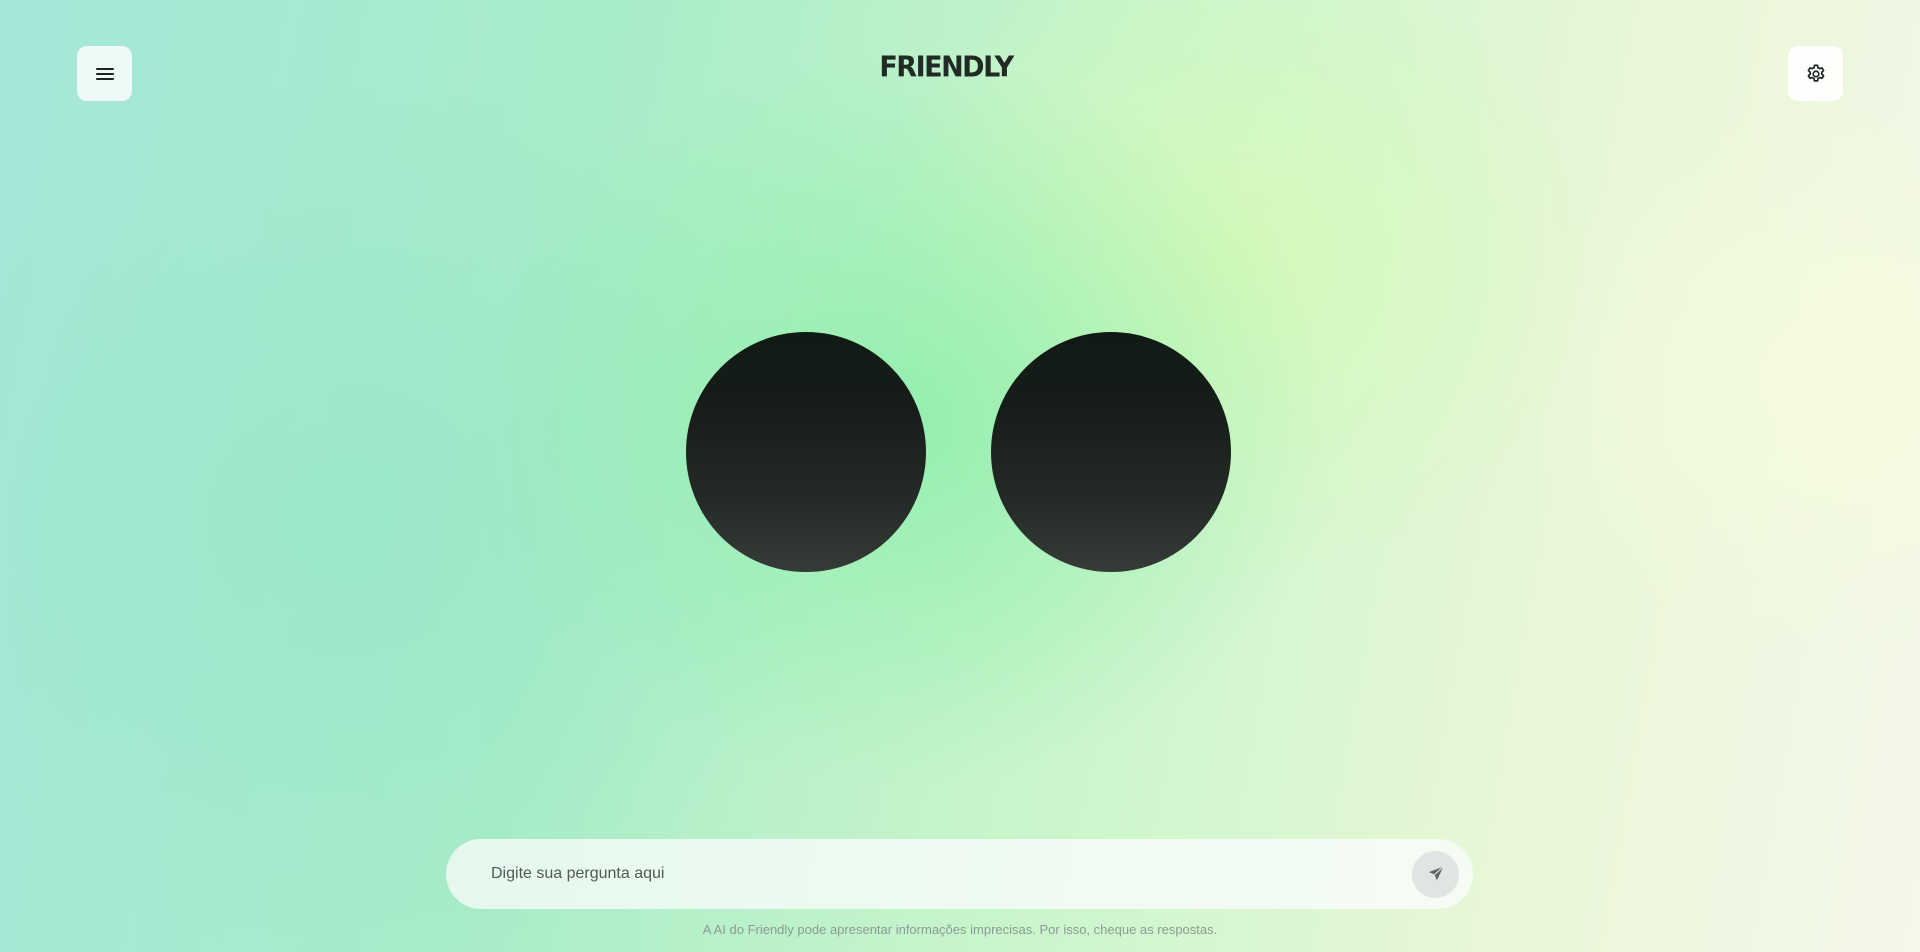  I want to click on chat-bar, so click(959, 874).